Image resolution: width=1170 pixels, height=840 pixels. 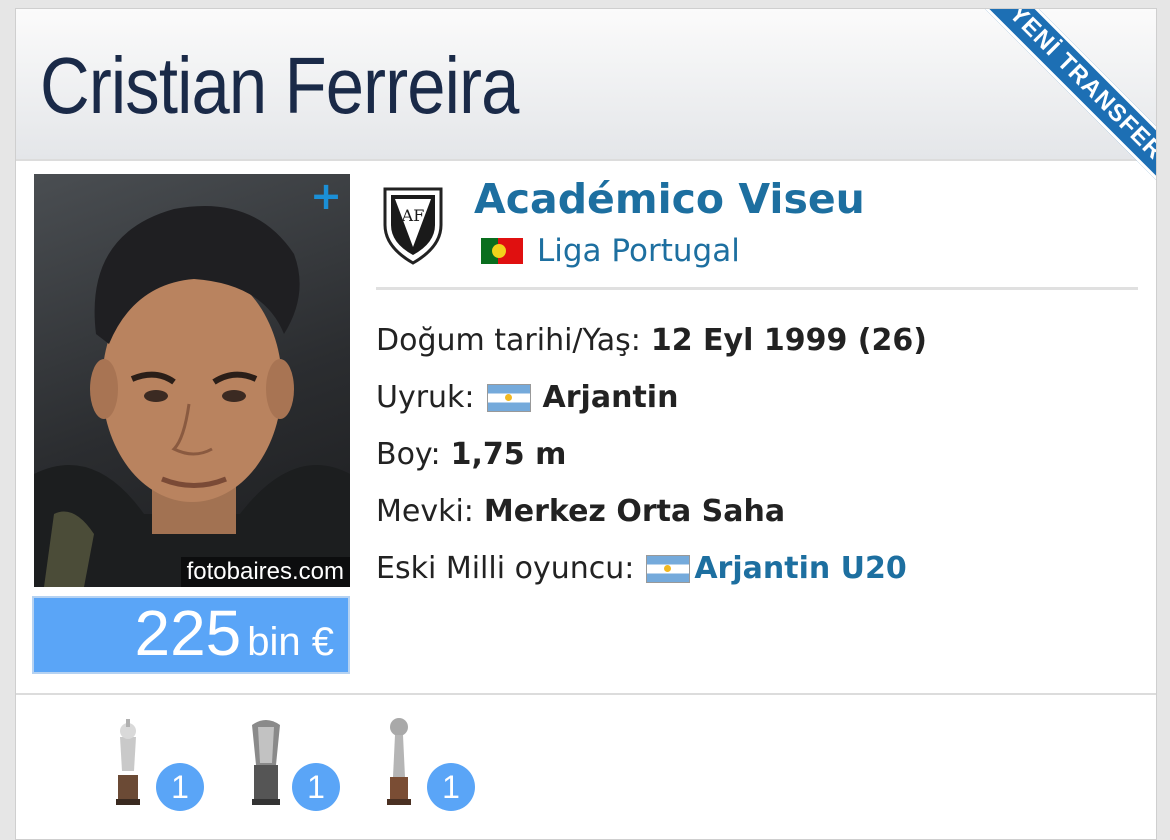 I want to click on position-row: Mevki: Merkez Orta Saha, so click(x=580, y=511).